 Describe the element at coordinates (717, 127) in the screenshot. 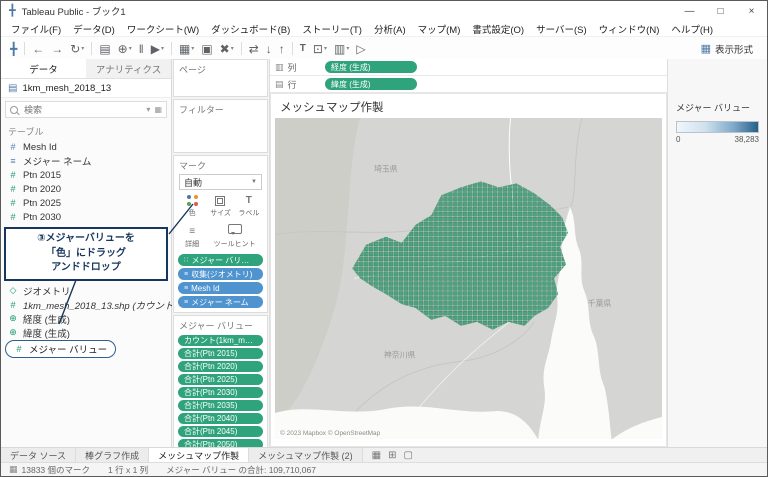

I see `legend-gradient-bar` at that location.